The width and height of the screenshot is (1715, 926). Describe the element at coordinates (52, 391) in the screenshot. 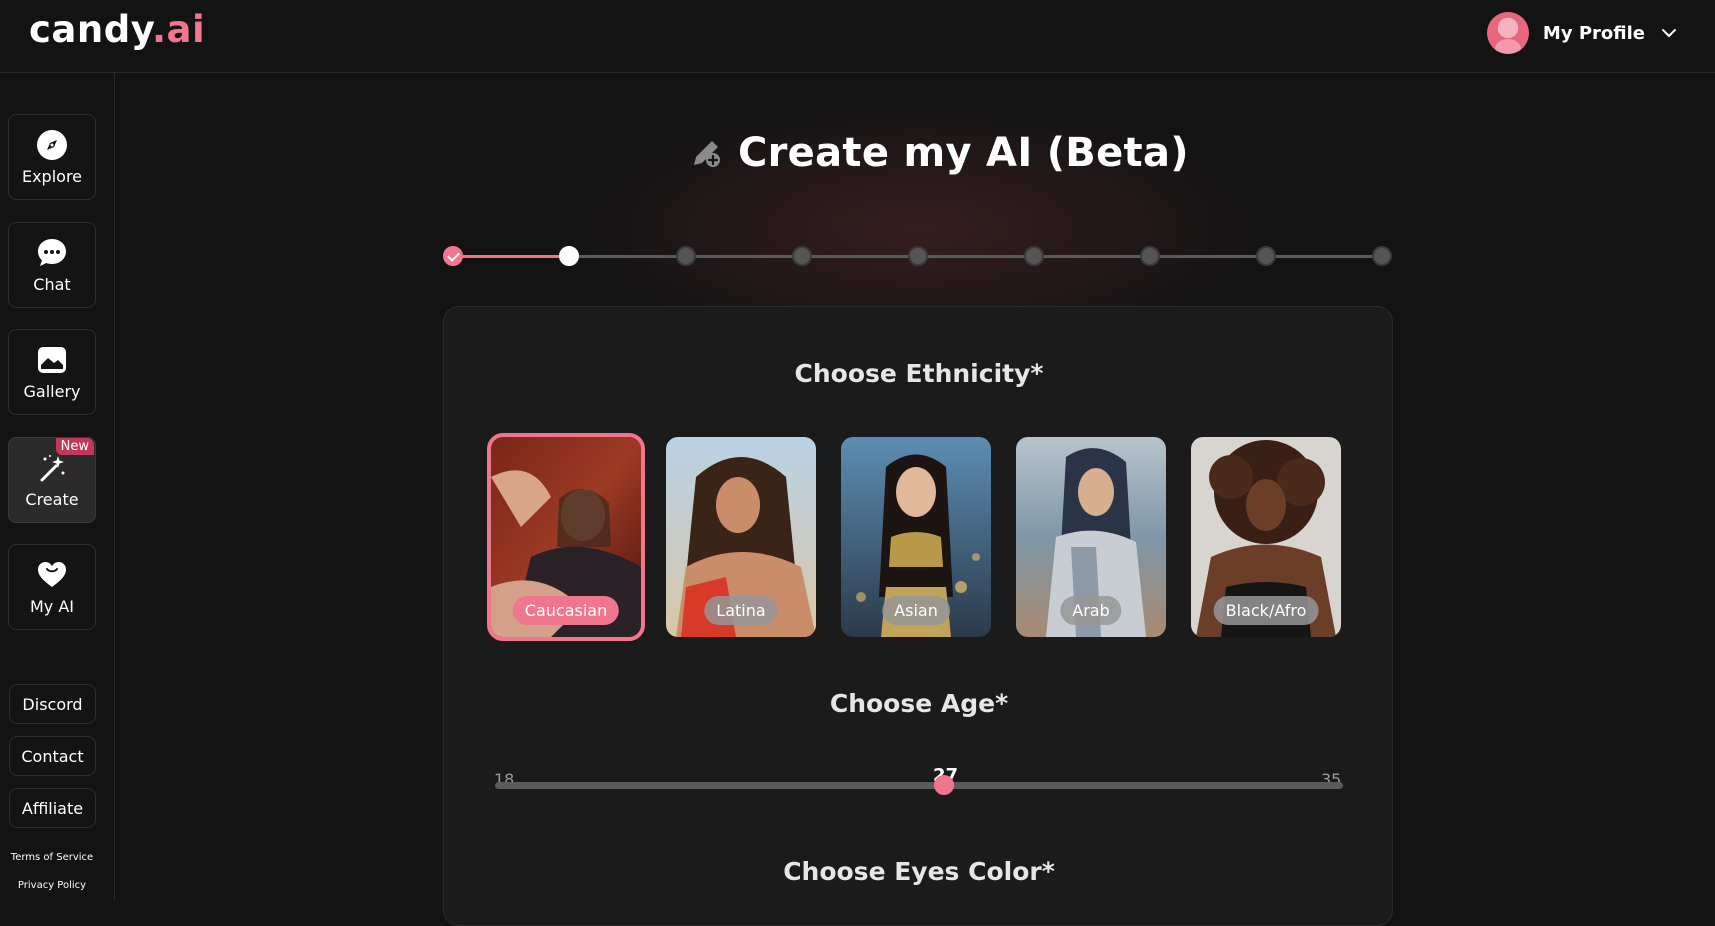

I see `sidebar-item-label: Gallery` at that location.